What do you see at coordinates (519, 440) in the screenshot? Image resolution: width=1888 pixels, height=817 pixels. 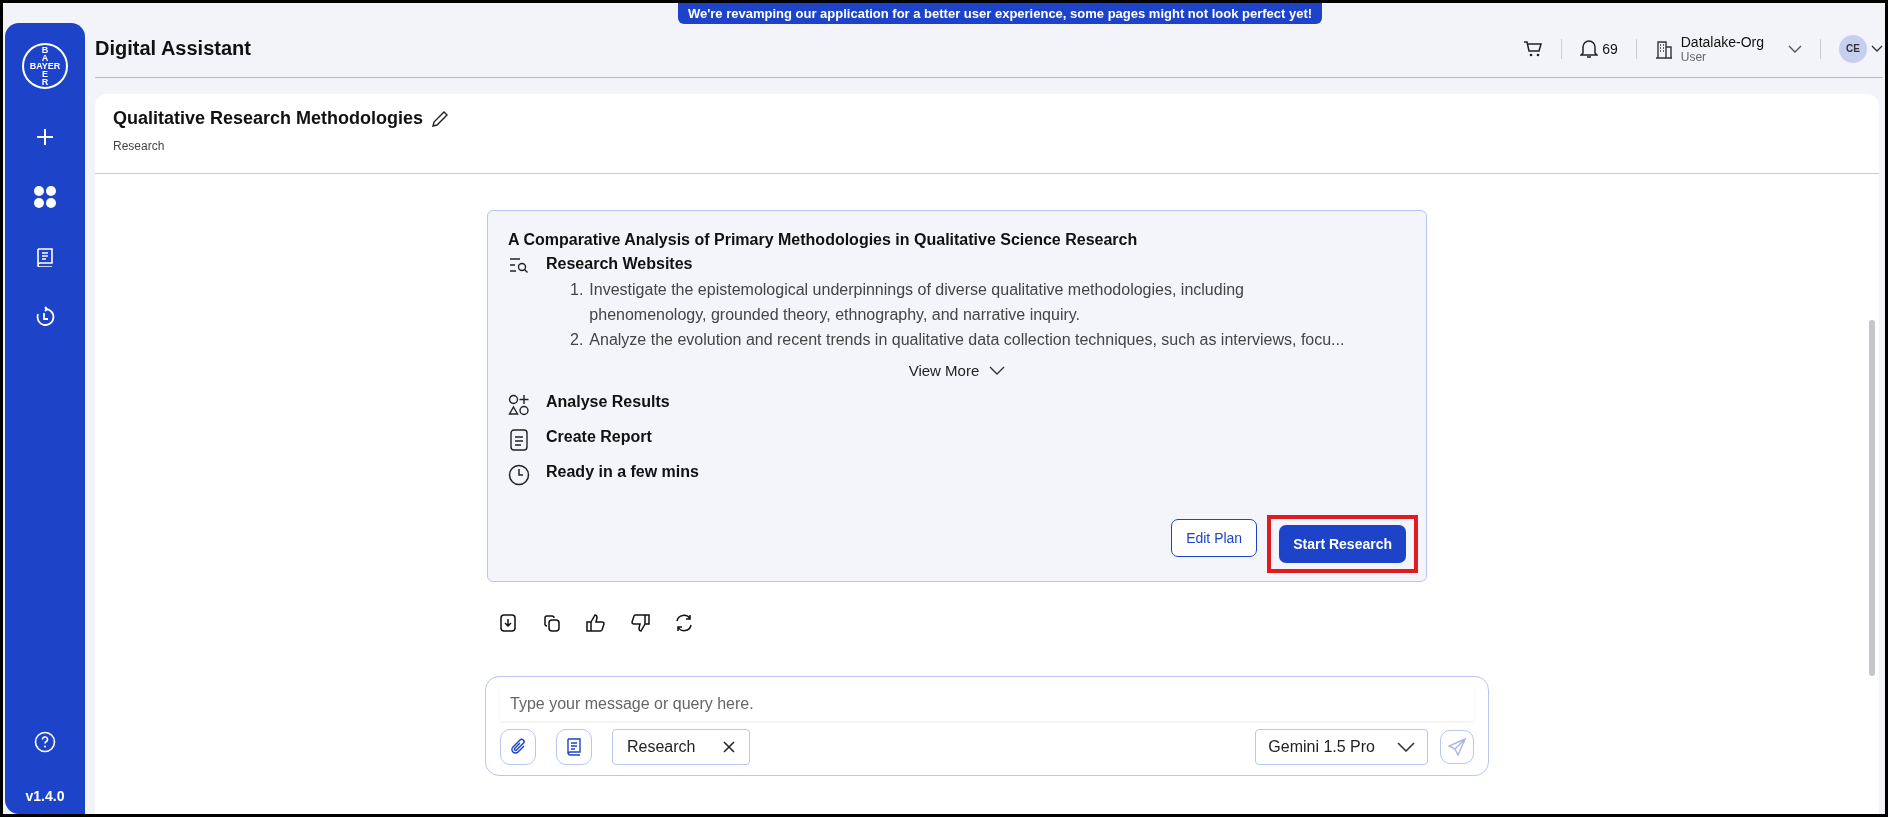 I see `document-icon` at bounding box center [519, 440].